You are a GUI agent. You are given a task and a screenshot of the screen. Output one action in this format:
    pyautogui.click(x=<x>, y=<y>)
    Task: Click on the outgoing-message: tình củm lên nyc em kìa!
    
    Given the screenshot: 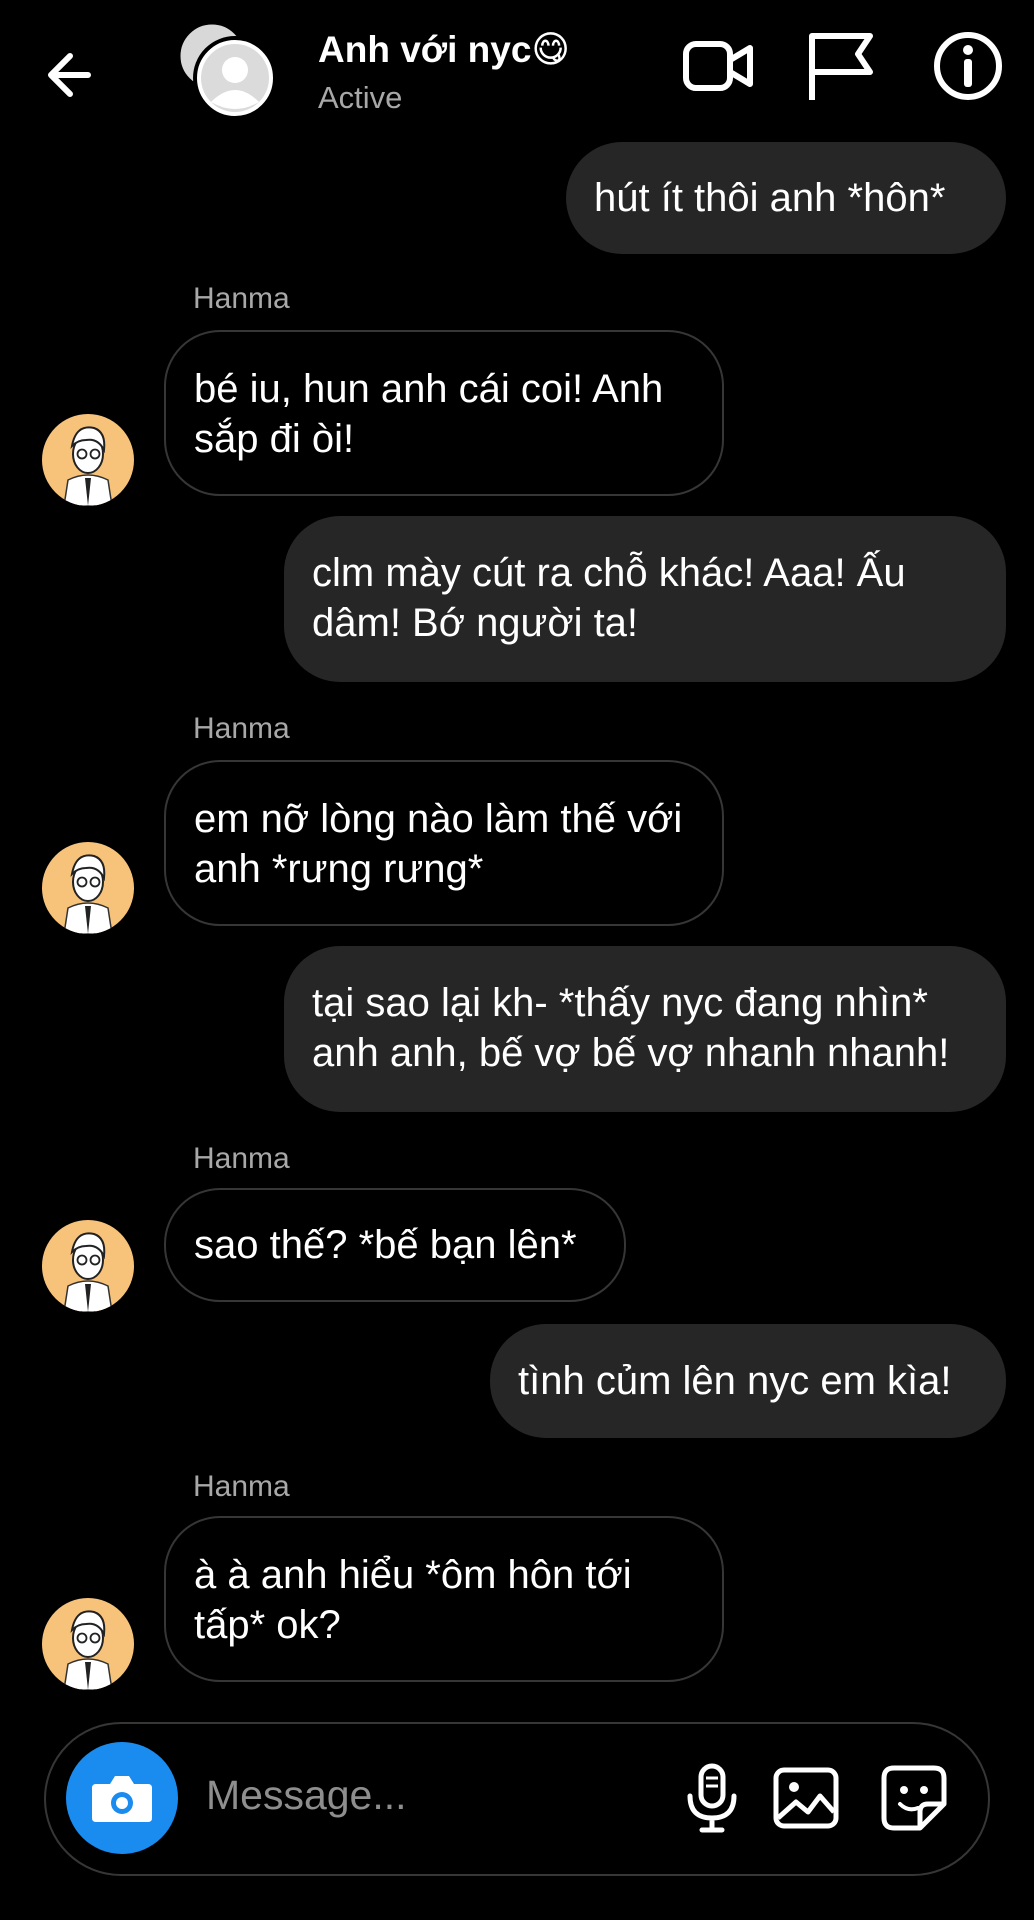 What is the action you would take?
    pyautogui.click(x=748, y=1381)
    